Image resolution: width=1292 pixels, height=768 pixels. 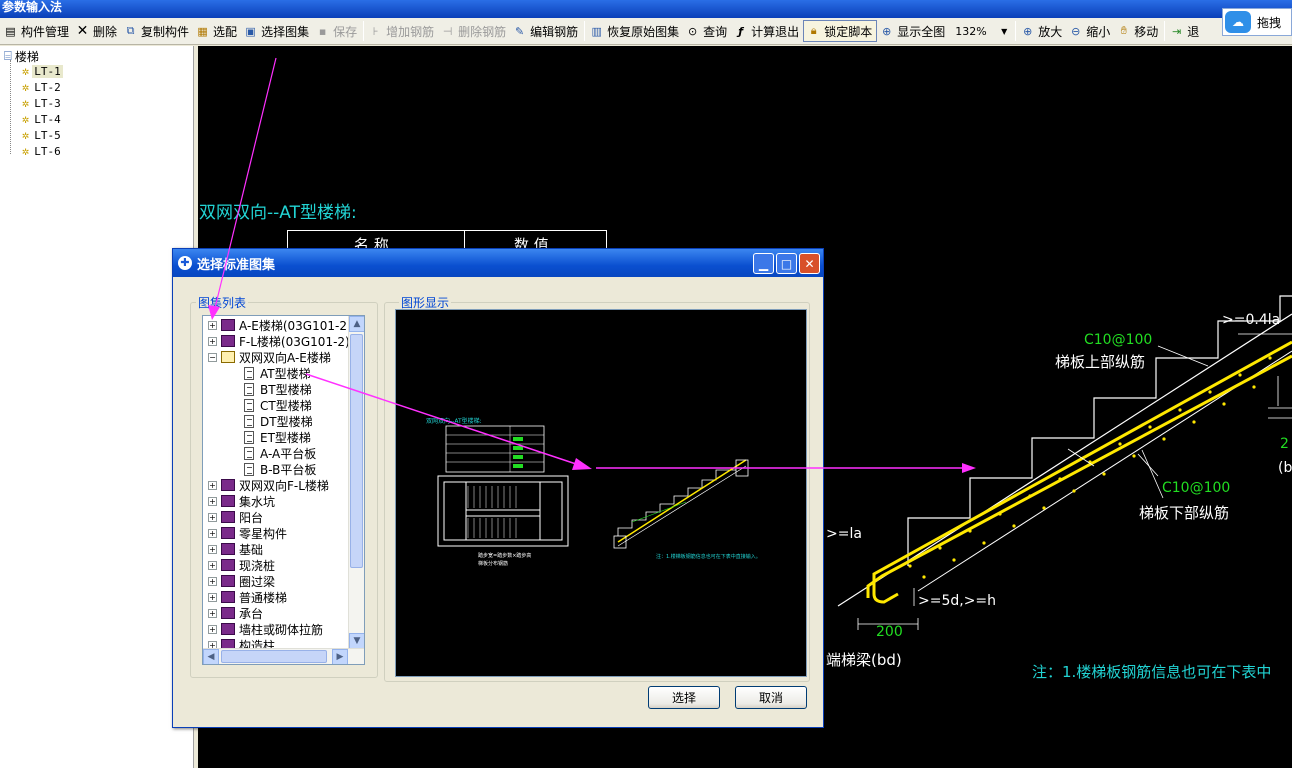 I want to click on dialog-title-bar: ✚ 选择标准图集 ▁ □ ✕, so click(x=498, y=263).